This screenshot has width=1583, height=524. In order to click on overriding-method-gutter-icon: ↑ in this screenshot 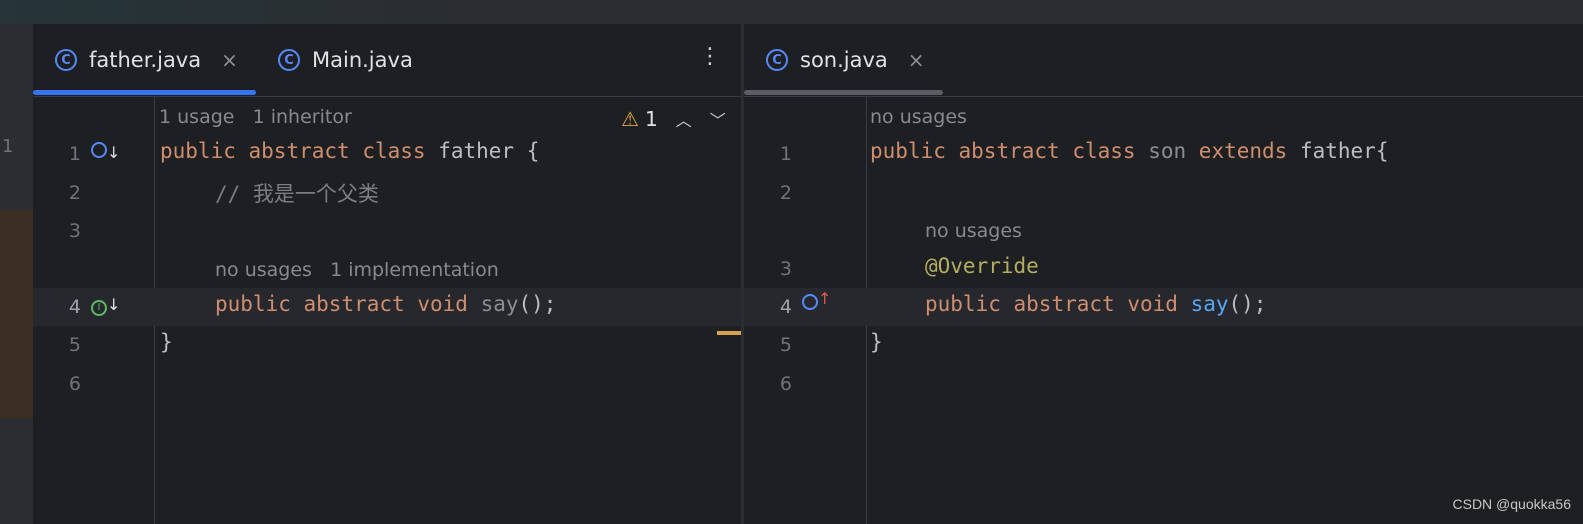, I will do `click(816, 301)`.